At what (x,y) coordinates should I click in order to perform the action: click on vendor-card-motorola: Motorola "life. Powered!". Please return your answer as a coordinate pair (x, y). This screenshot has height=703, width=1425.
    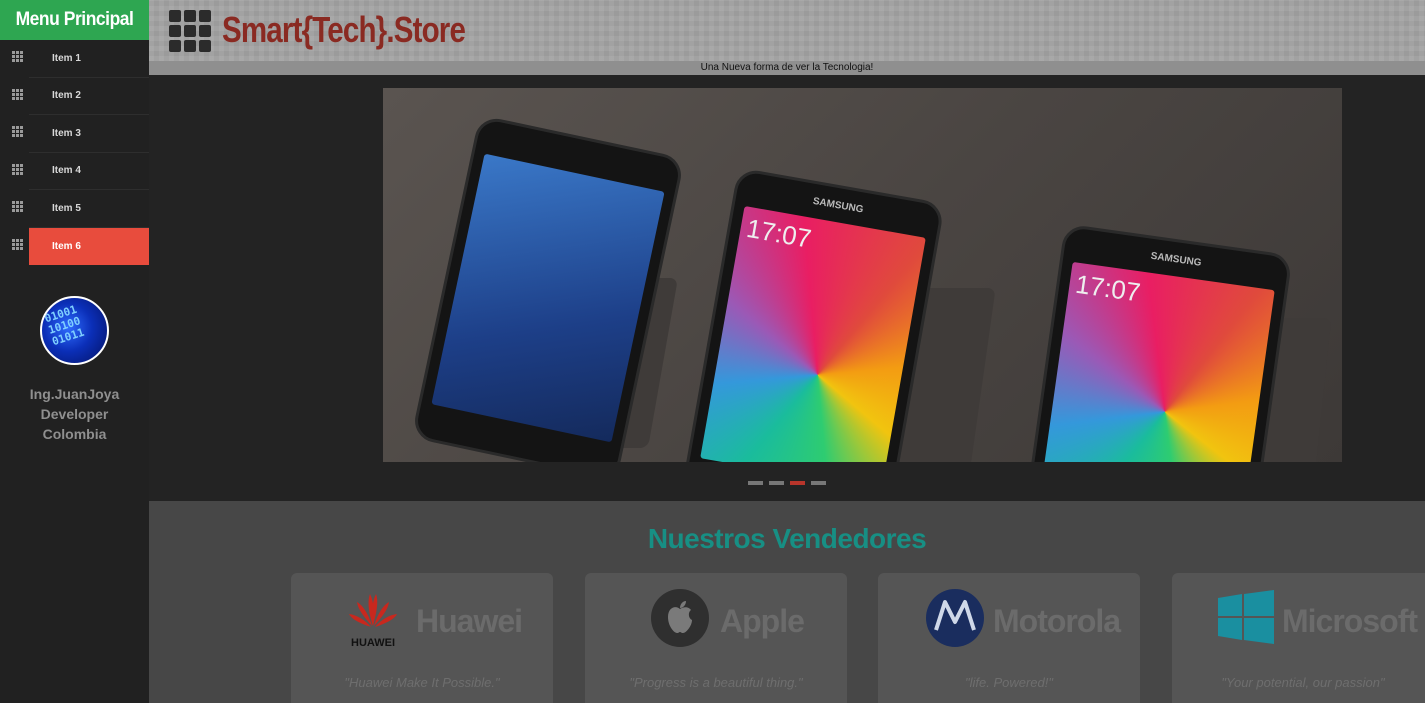
    Looking at the image, I should click on (1009, 638).